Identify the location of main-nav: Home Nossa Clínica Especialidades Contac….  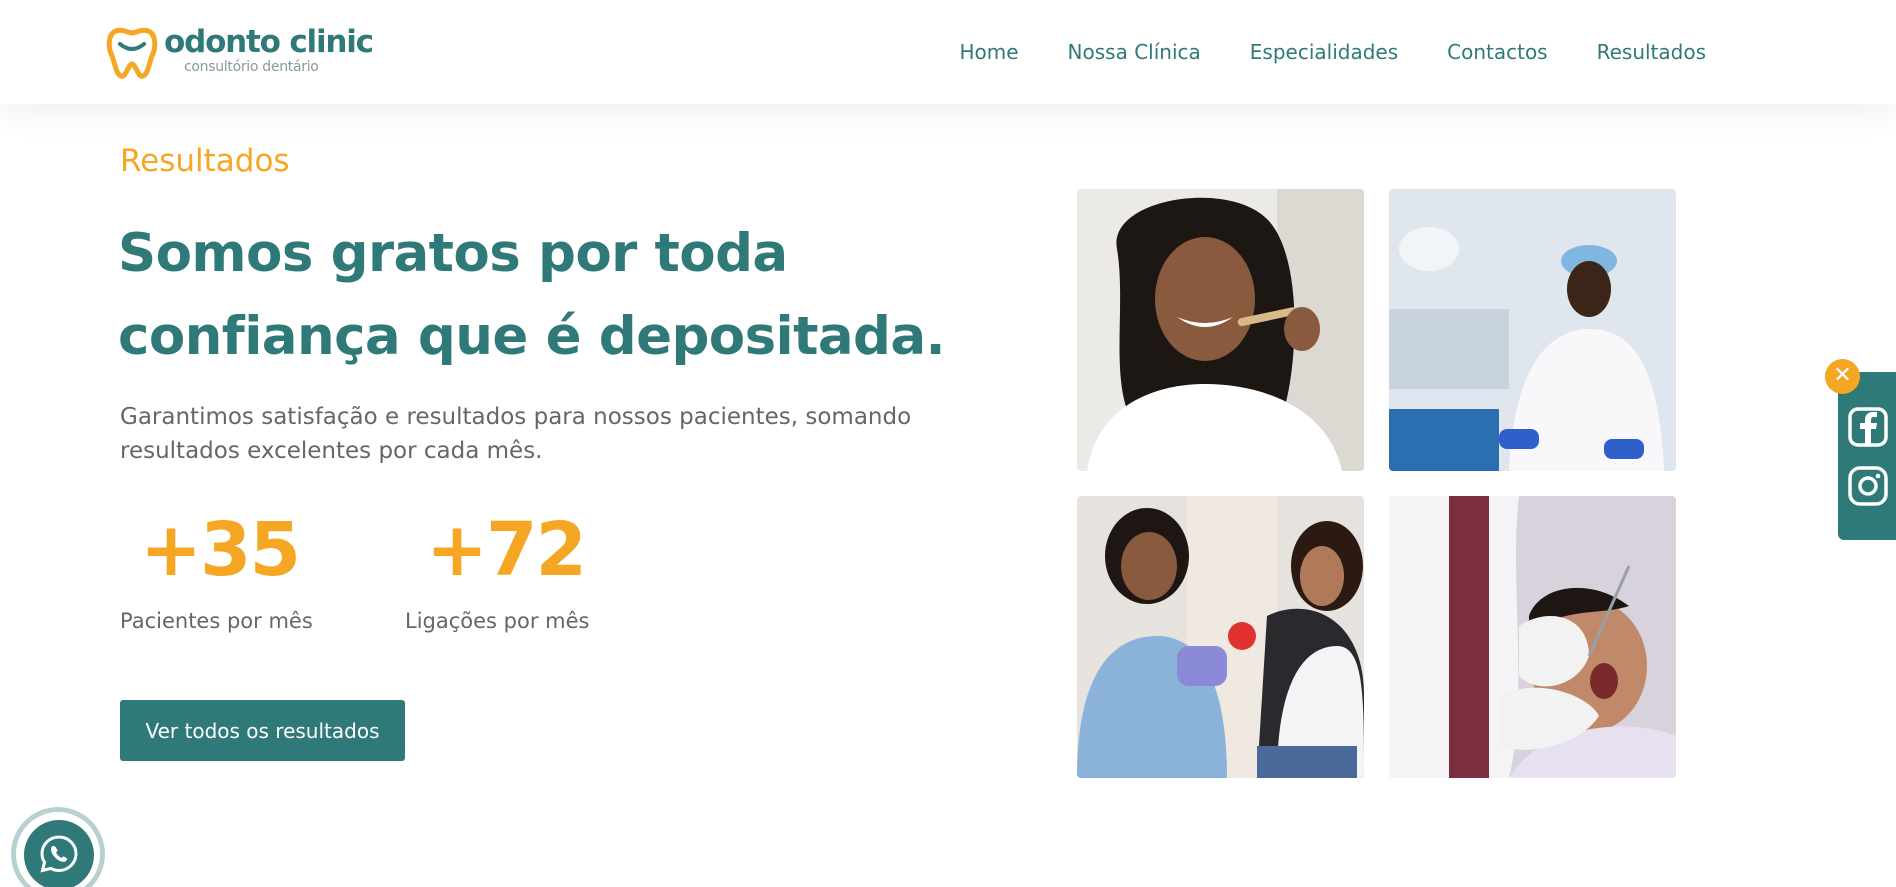
(1308, 52).